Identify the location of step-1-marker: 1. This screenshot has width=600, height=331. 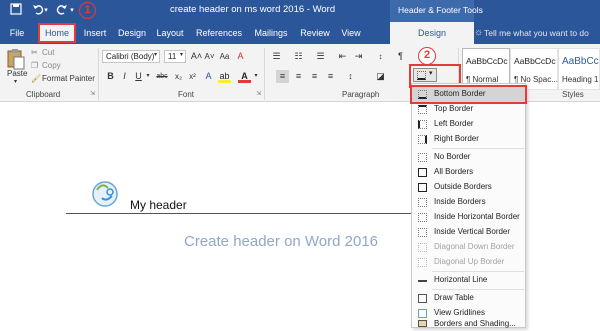
(87, 10).